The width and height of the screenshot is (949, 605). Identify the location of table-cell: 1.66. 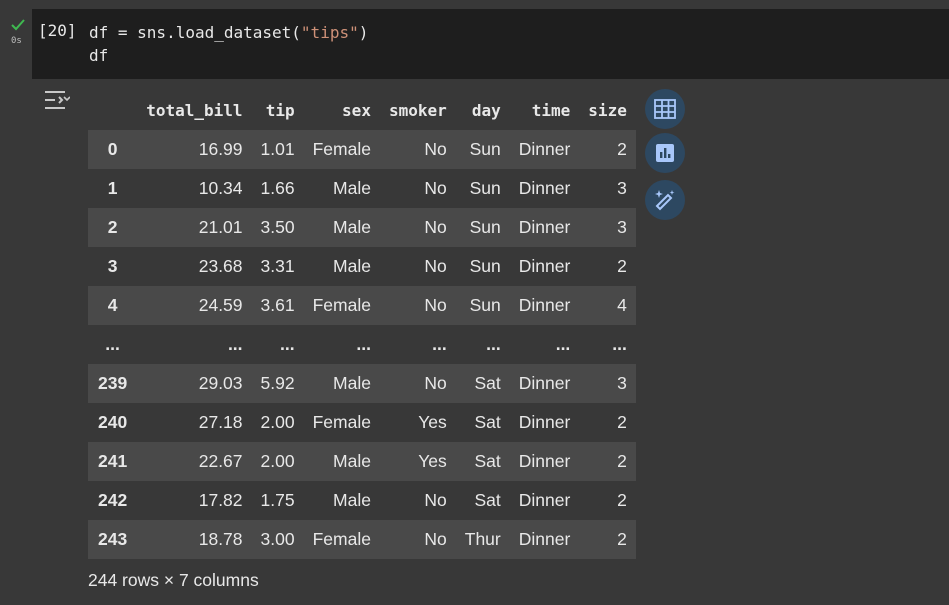
(277, 188).